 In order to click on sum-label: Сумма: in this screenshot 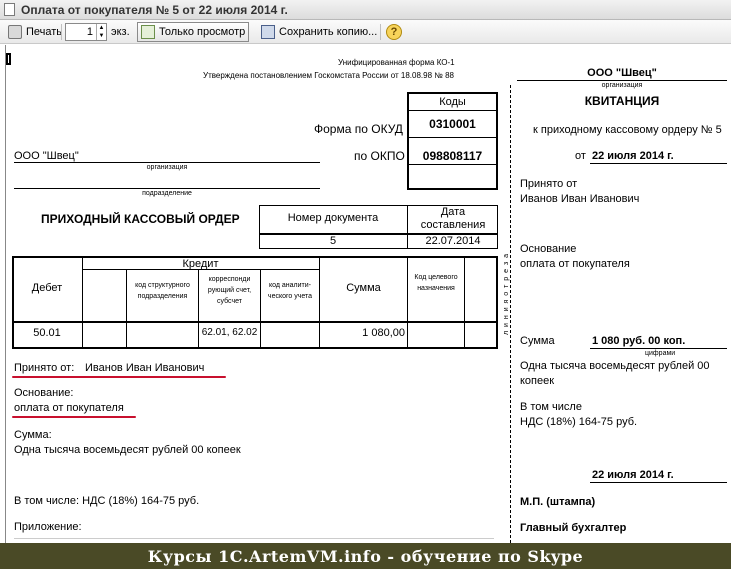, I will do `click(33, 435)`.